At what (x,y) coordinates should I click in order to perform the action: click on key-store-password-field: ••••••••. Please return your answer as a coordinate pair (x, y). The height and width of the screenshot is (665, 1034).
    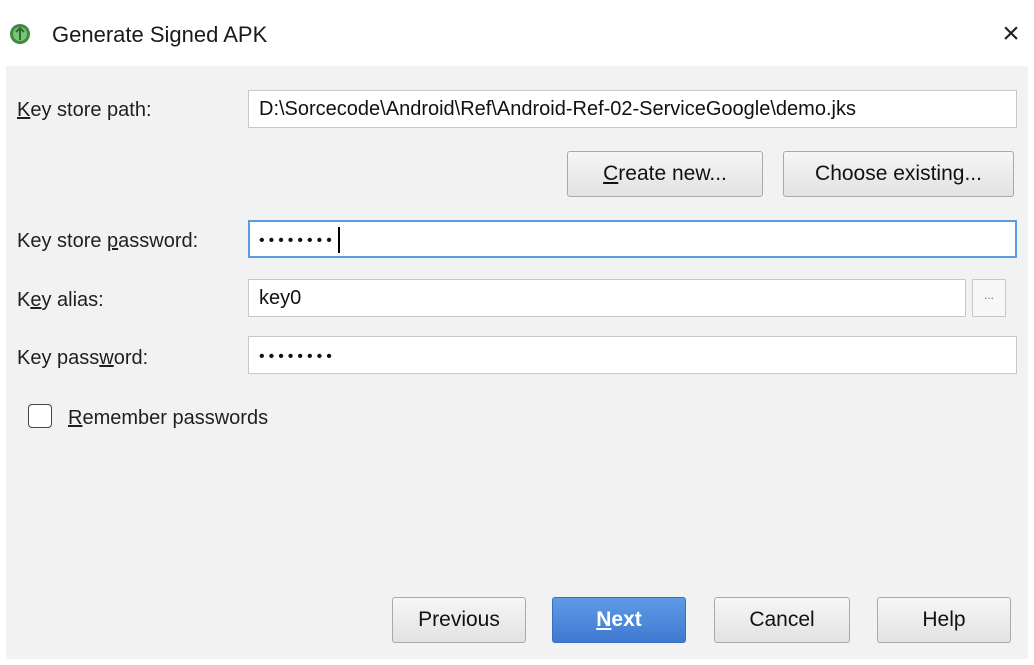
    Looking at the image, I should click on (632, 239).